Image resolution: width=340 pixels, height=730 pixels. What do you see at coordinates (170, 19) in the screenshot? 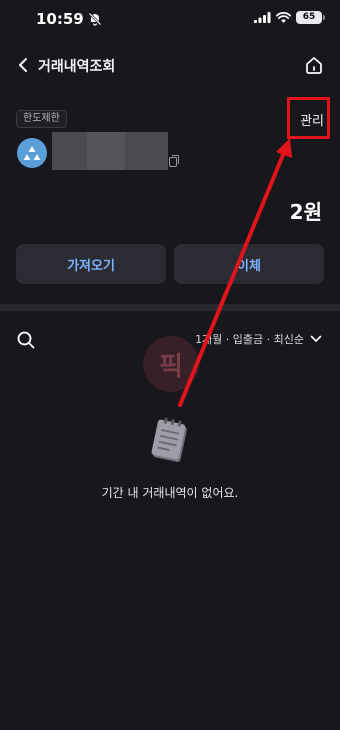
I see `status-bar: 10:59 65` at bounding box center [170, 19].